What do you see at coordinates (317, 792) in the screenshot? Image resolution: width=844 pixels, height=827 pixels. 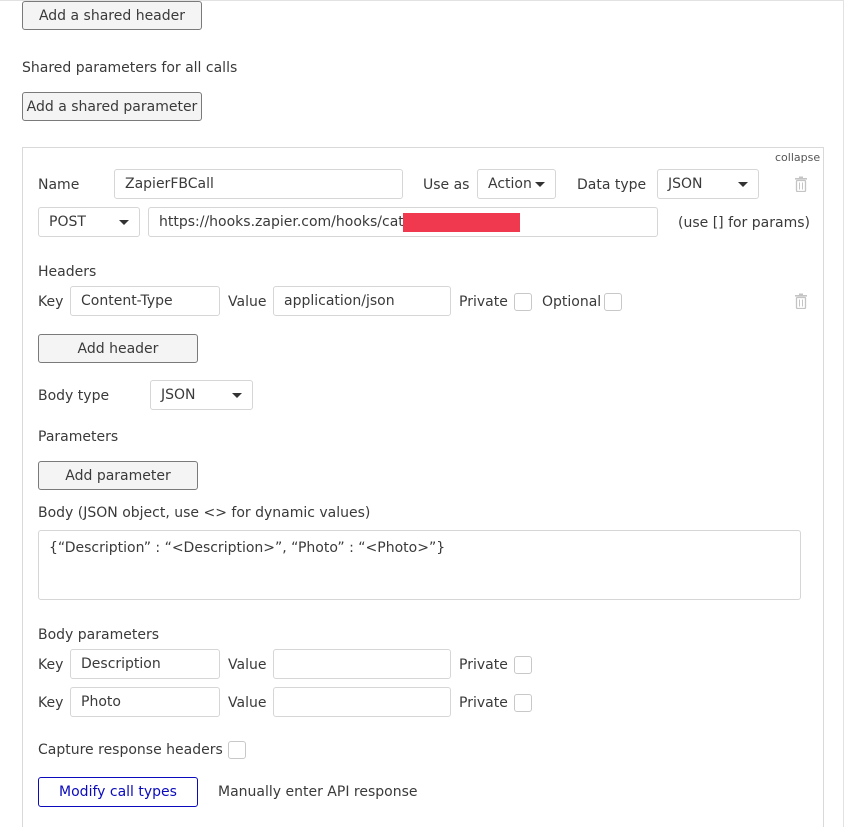 I see `manual-response-link: Manually enter API response` at bounding box center [317, 792].